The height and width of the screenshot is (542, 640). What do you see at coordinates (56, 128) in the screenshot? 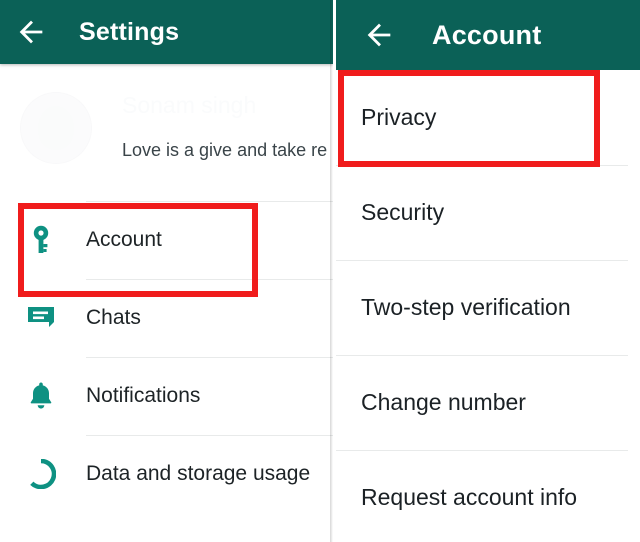
I see `profile-avatar-ghost-icon` at bounding box center [56, 128].